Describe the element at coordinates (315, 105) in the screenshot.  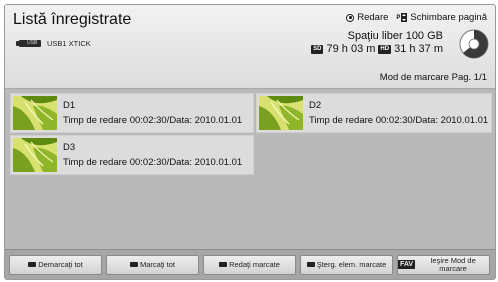
I see `recording-name: D2` at that location.